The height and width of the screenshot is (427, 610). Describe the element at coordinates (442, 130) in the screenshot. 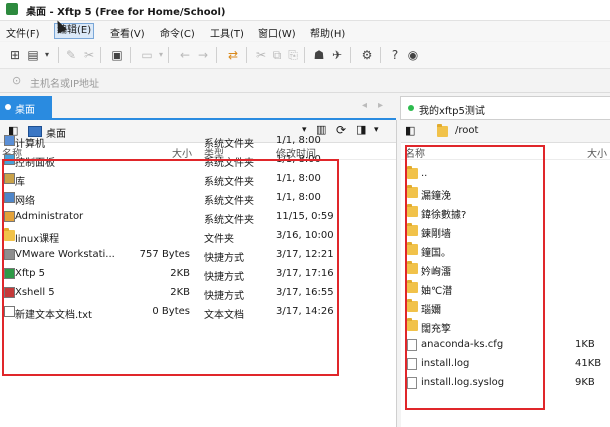

I see `folder-icon` at that location.